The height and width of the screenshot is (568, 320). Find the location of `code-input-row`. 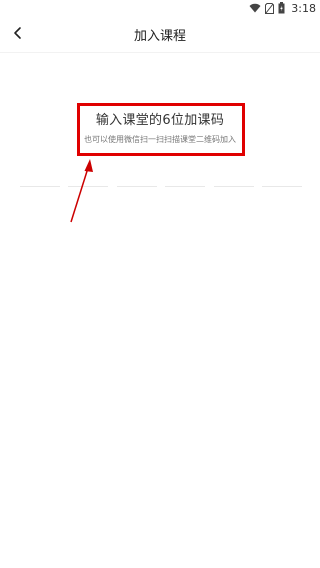

code-input-row is located at coordinates (161, 187).